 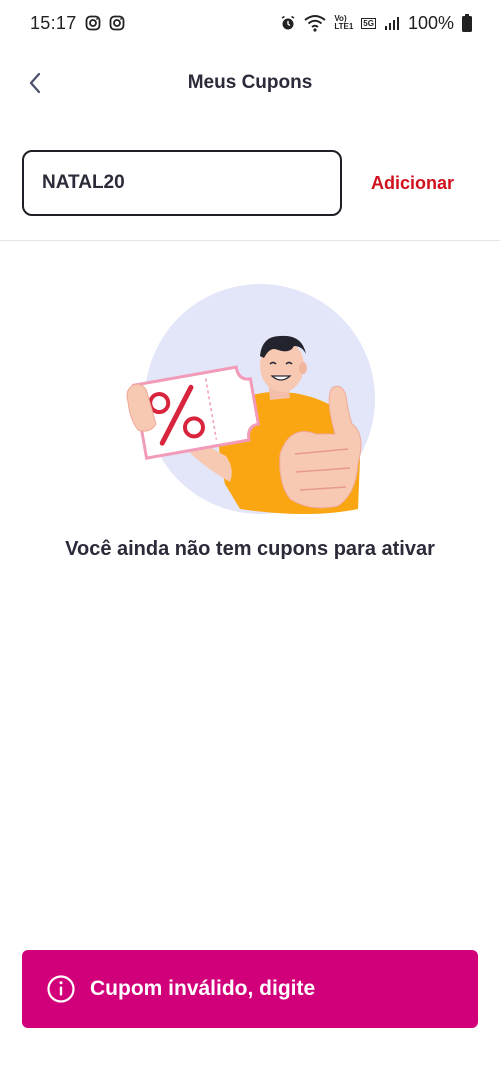 What do you see at coordinates (250, 23) in the screenshot?
I see `status-bar: 15:17 Vo) LTE1 5G 100%` at bounding box center [250, 23].